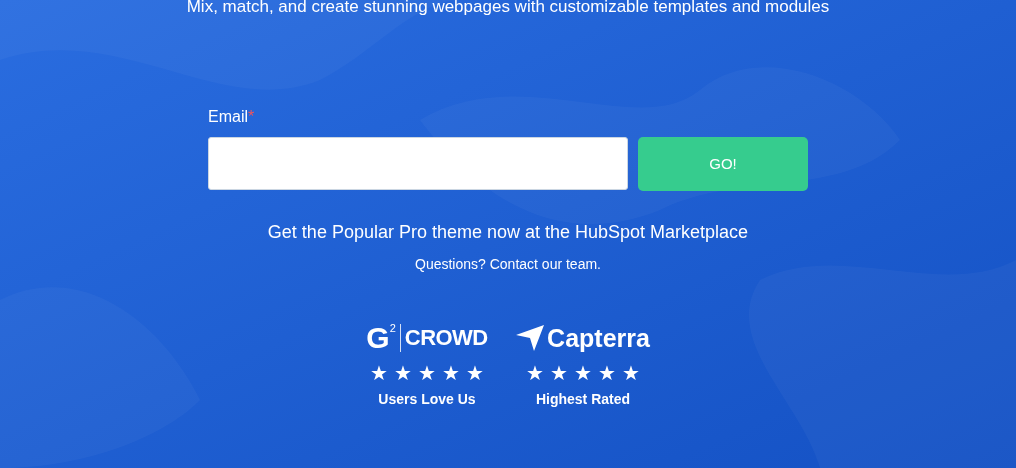 This screenshot has height=468, width=1016. Describe the element at coordinates (228, 116) in the screenshot. I see `field-label: Email` at that location.